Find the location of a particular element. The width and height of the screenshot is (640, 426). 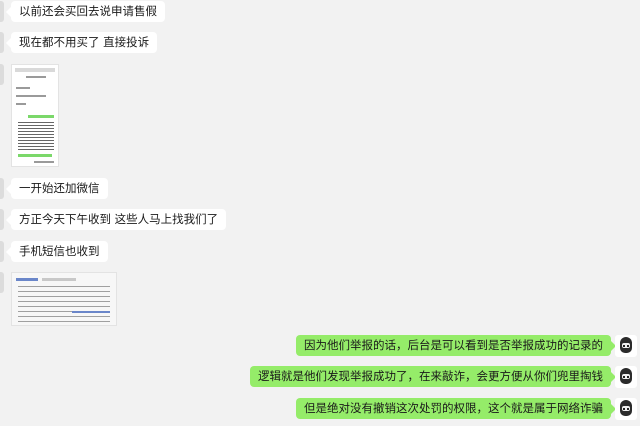

screenshot-link is located at coordinates (91, 312).